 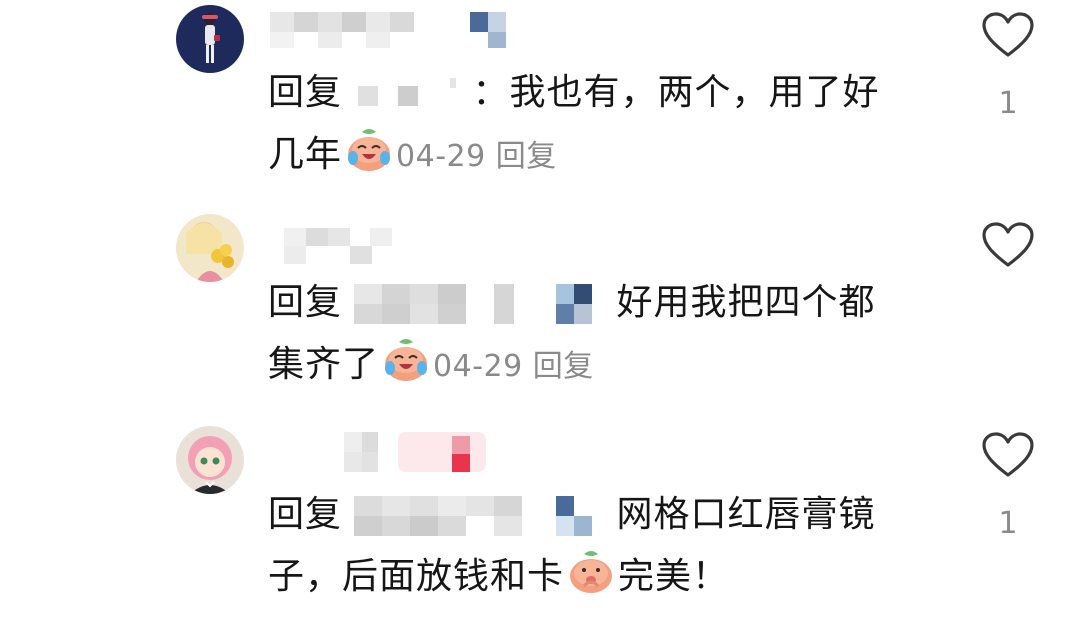 I want to click on comment-body: 回复 好用我把四个都 集齐了 04-29 回复, so click(x=593, y=335).